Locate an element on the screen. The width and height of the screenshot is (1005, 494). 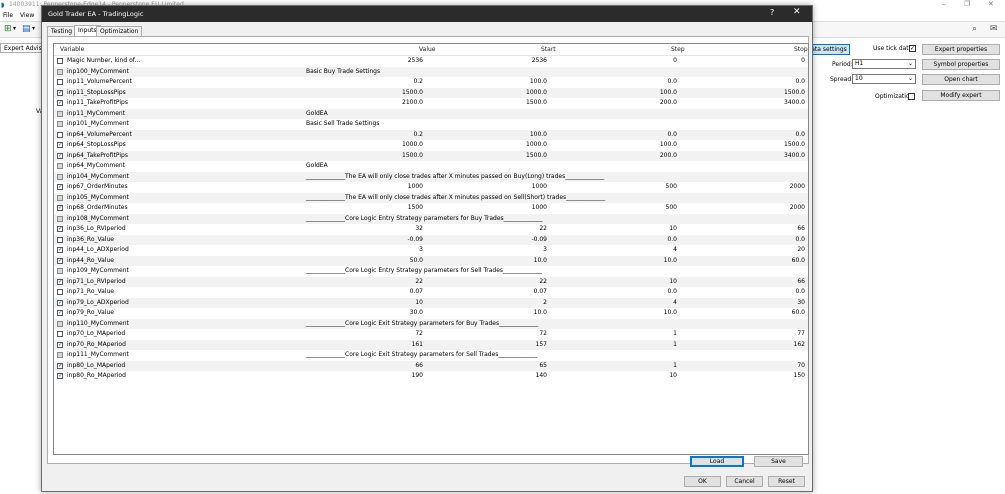
table-row: Magic Number, kind of... 2536 2536 0 0 is located at coordinates (431, 61).